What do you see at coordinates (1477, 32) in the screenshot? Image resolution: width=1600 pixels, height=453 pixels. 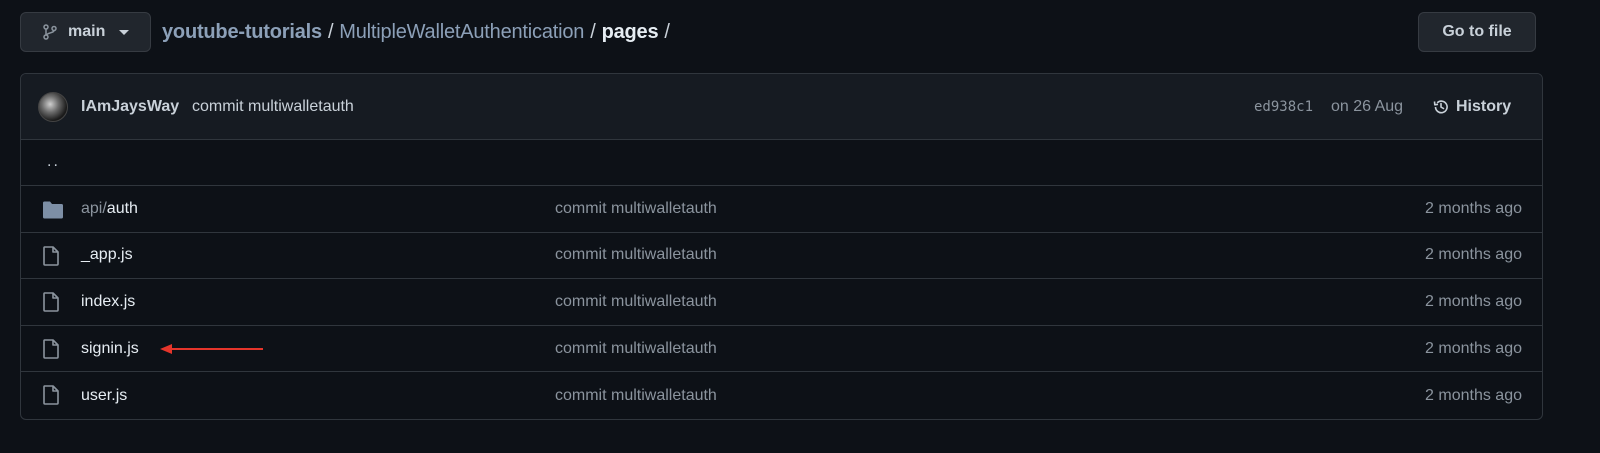 I see `go-to-file-button: Go to file` at bounding box center [1477, 32].